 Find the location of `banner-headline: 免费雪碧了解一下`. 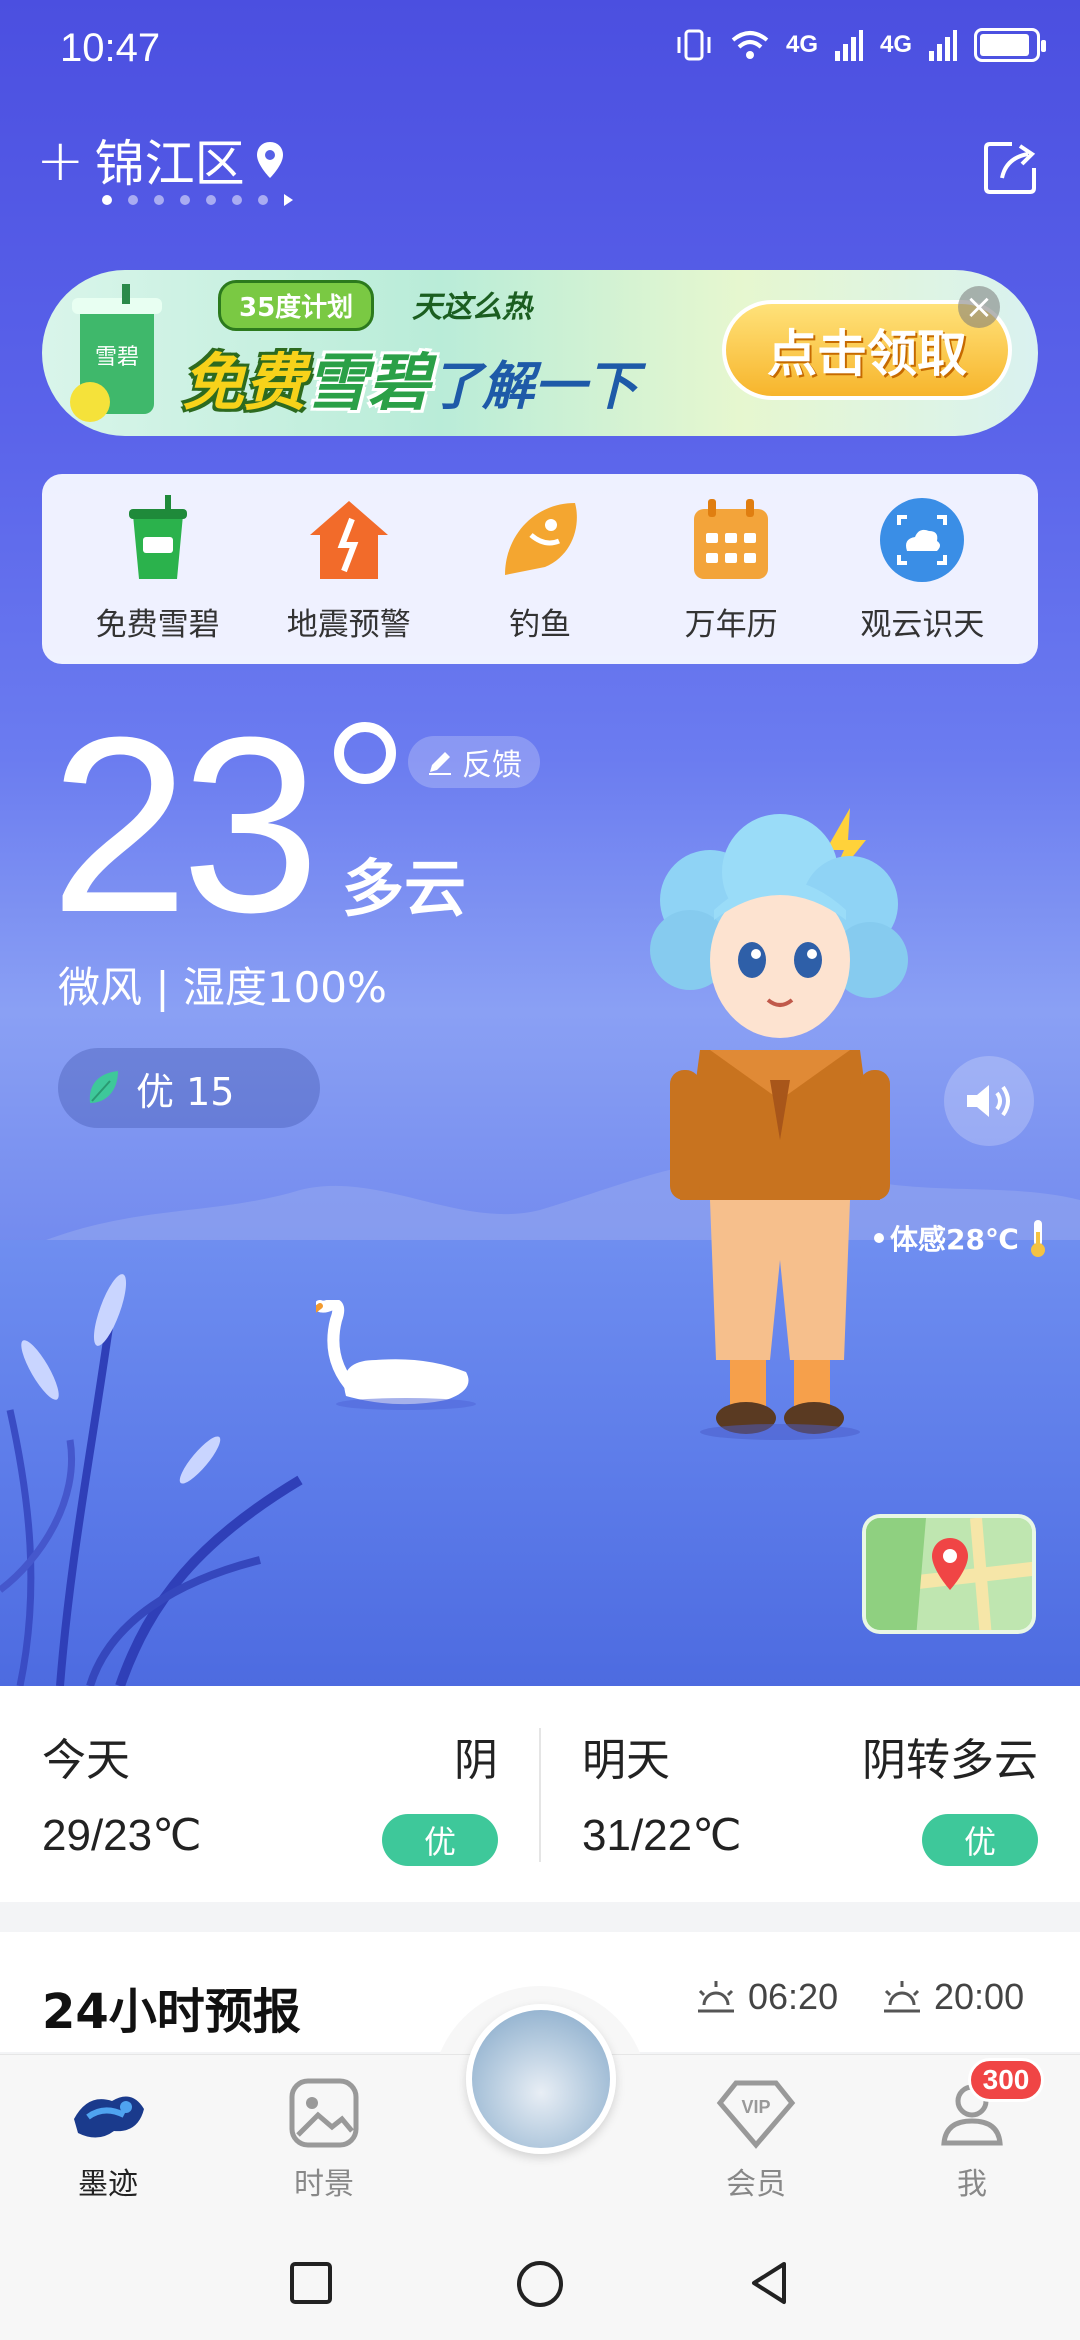

banner-headline: 免费雪碧了解一下 is located at coordinates (410, 377).